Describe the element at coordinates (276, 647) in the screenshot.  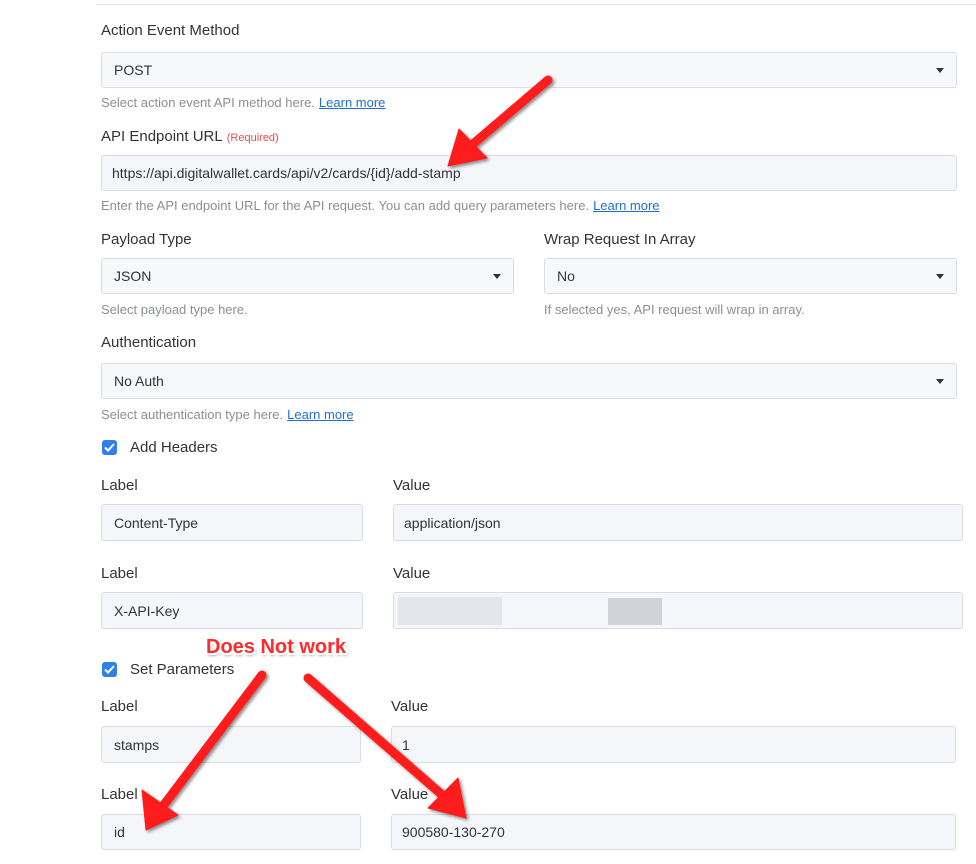
I see `does-not-work-annotation: Does Not work` at that location.